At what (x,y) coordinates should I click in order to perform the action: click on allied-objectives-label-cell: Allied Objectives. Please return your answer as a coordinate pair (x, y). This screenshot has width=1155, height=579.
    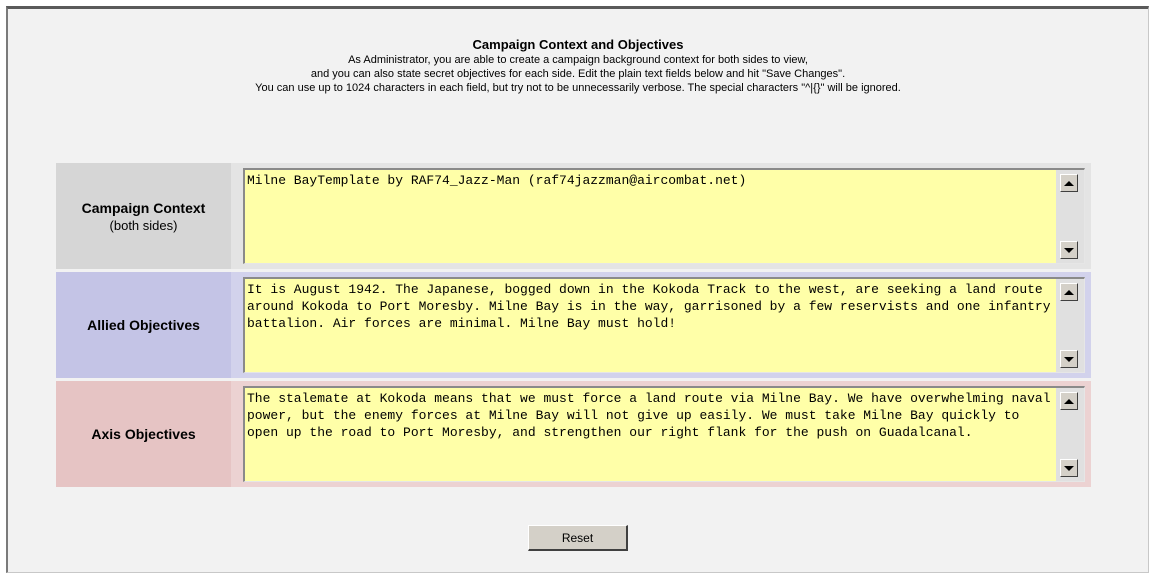
    Looking at the image, I should click on (143, 325).